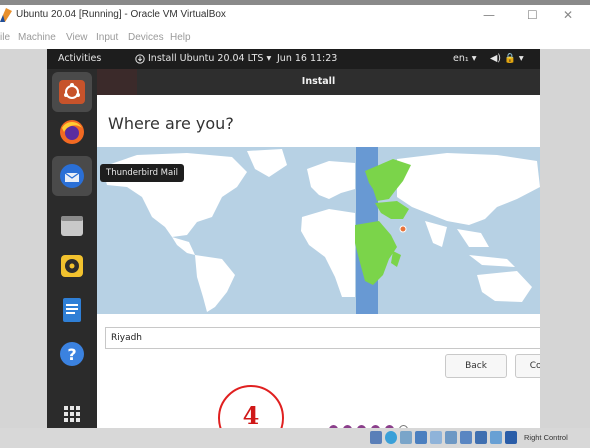  I want to click on optical-drive-icon, so click(391, 437).